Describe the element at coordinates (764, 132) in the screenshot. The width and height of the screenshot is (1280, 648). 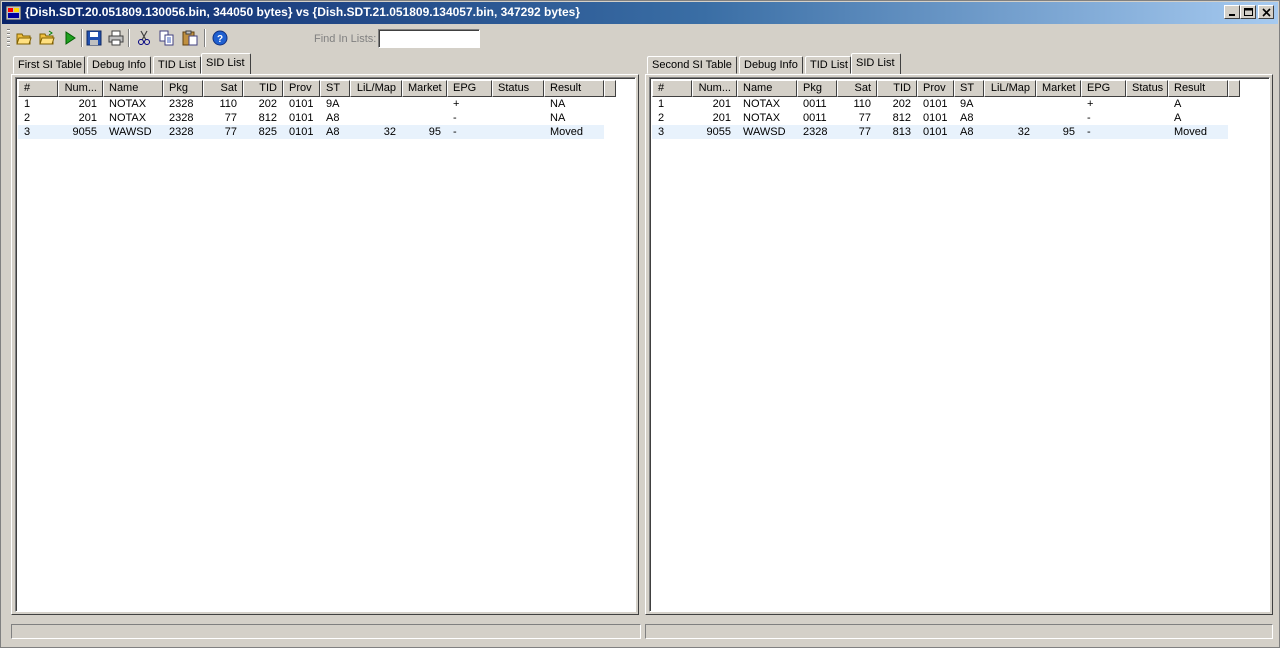
I see `col-name: WAWSD` at that location.